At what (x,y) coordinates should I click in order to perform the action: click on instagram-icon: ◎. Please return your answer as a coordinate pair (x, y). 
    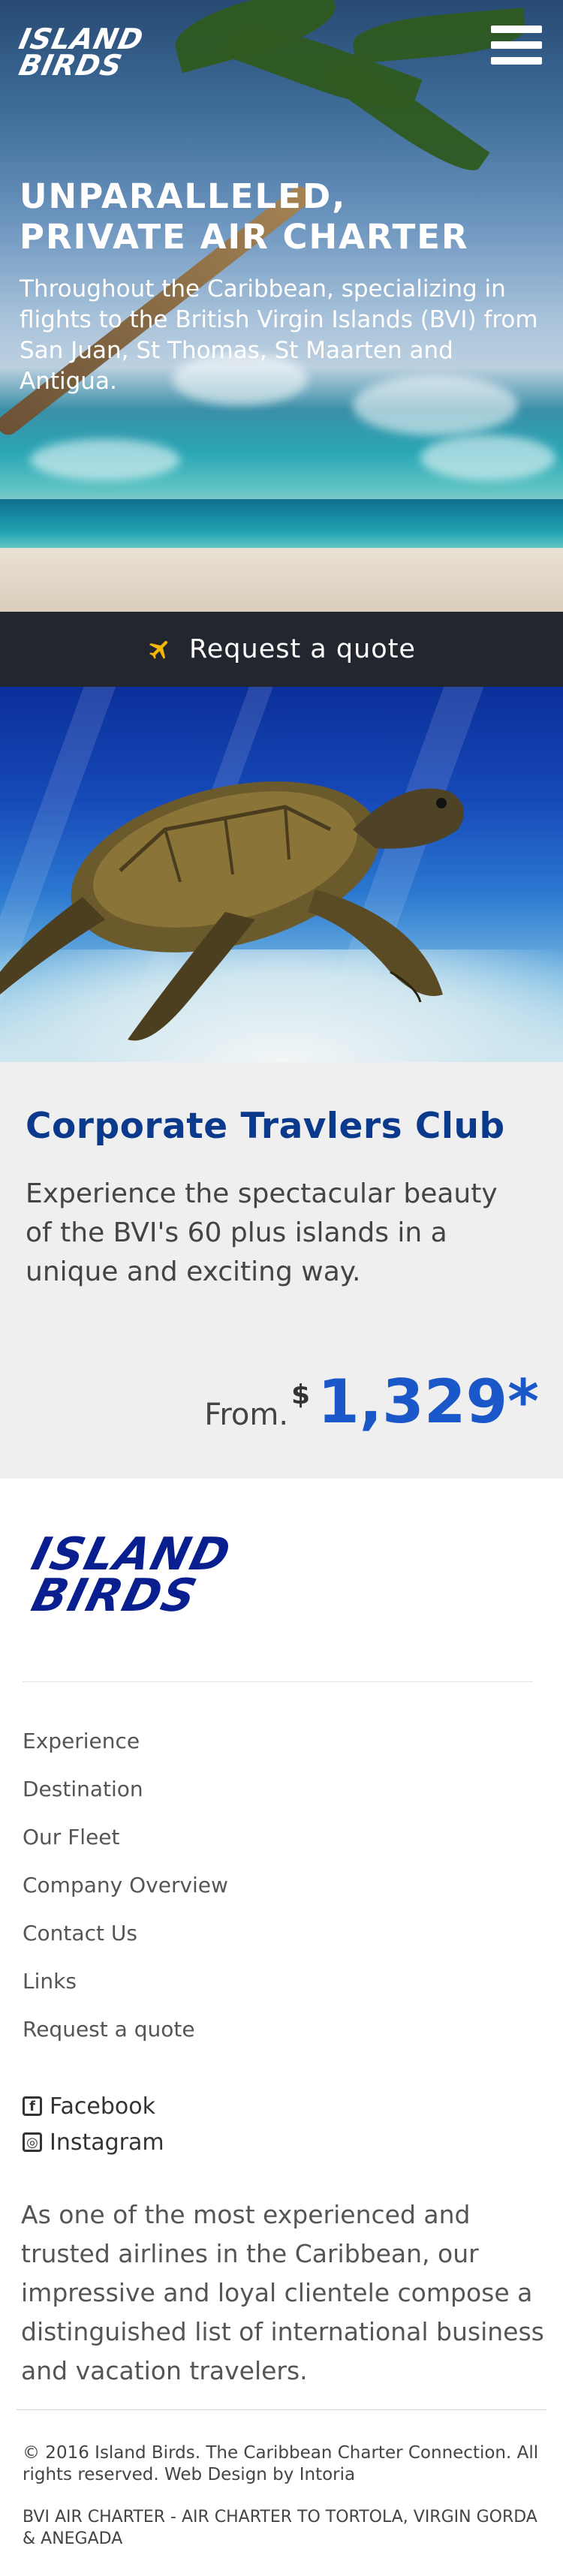
    Looking at the image, I should click on (32, 2142).